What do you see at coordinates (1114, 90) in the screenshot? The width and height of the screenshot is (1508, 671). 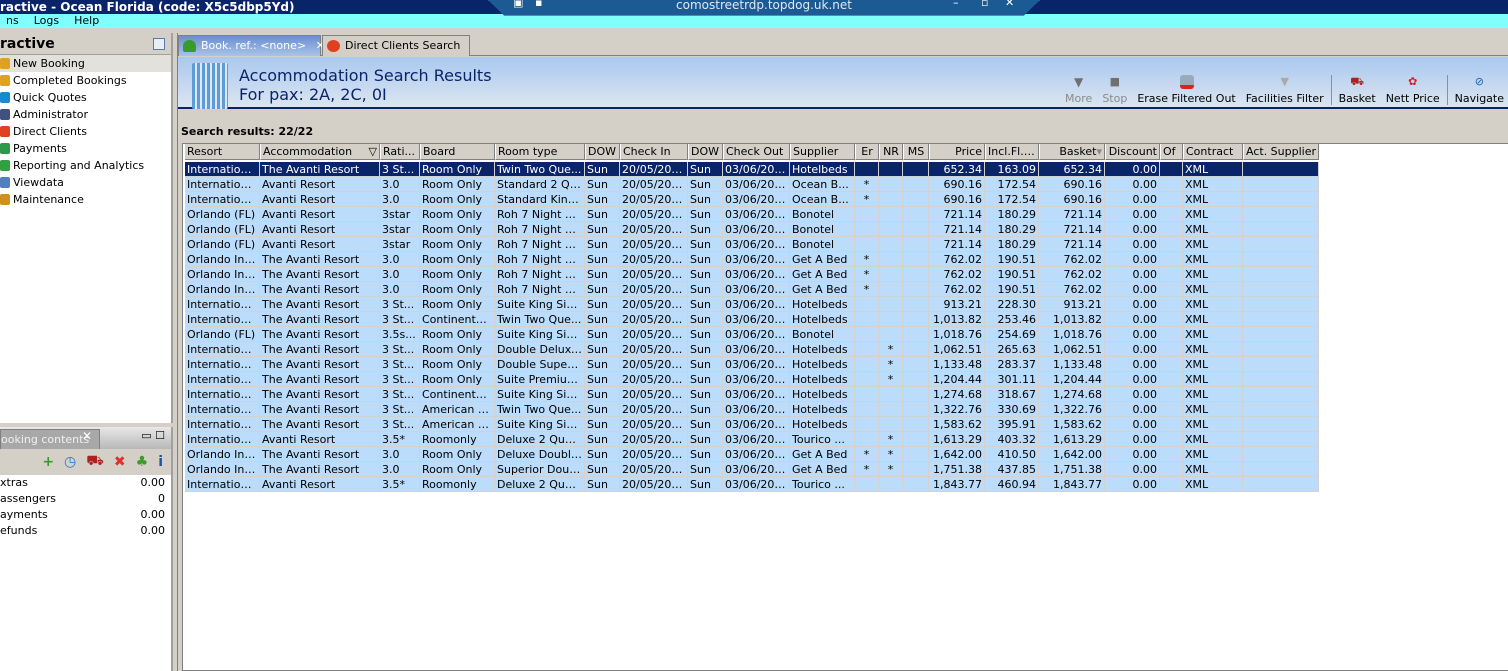 I see `stop-button: ■ Stop` at bounding box center [1114, 90].